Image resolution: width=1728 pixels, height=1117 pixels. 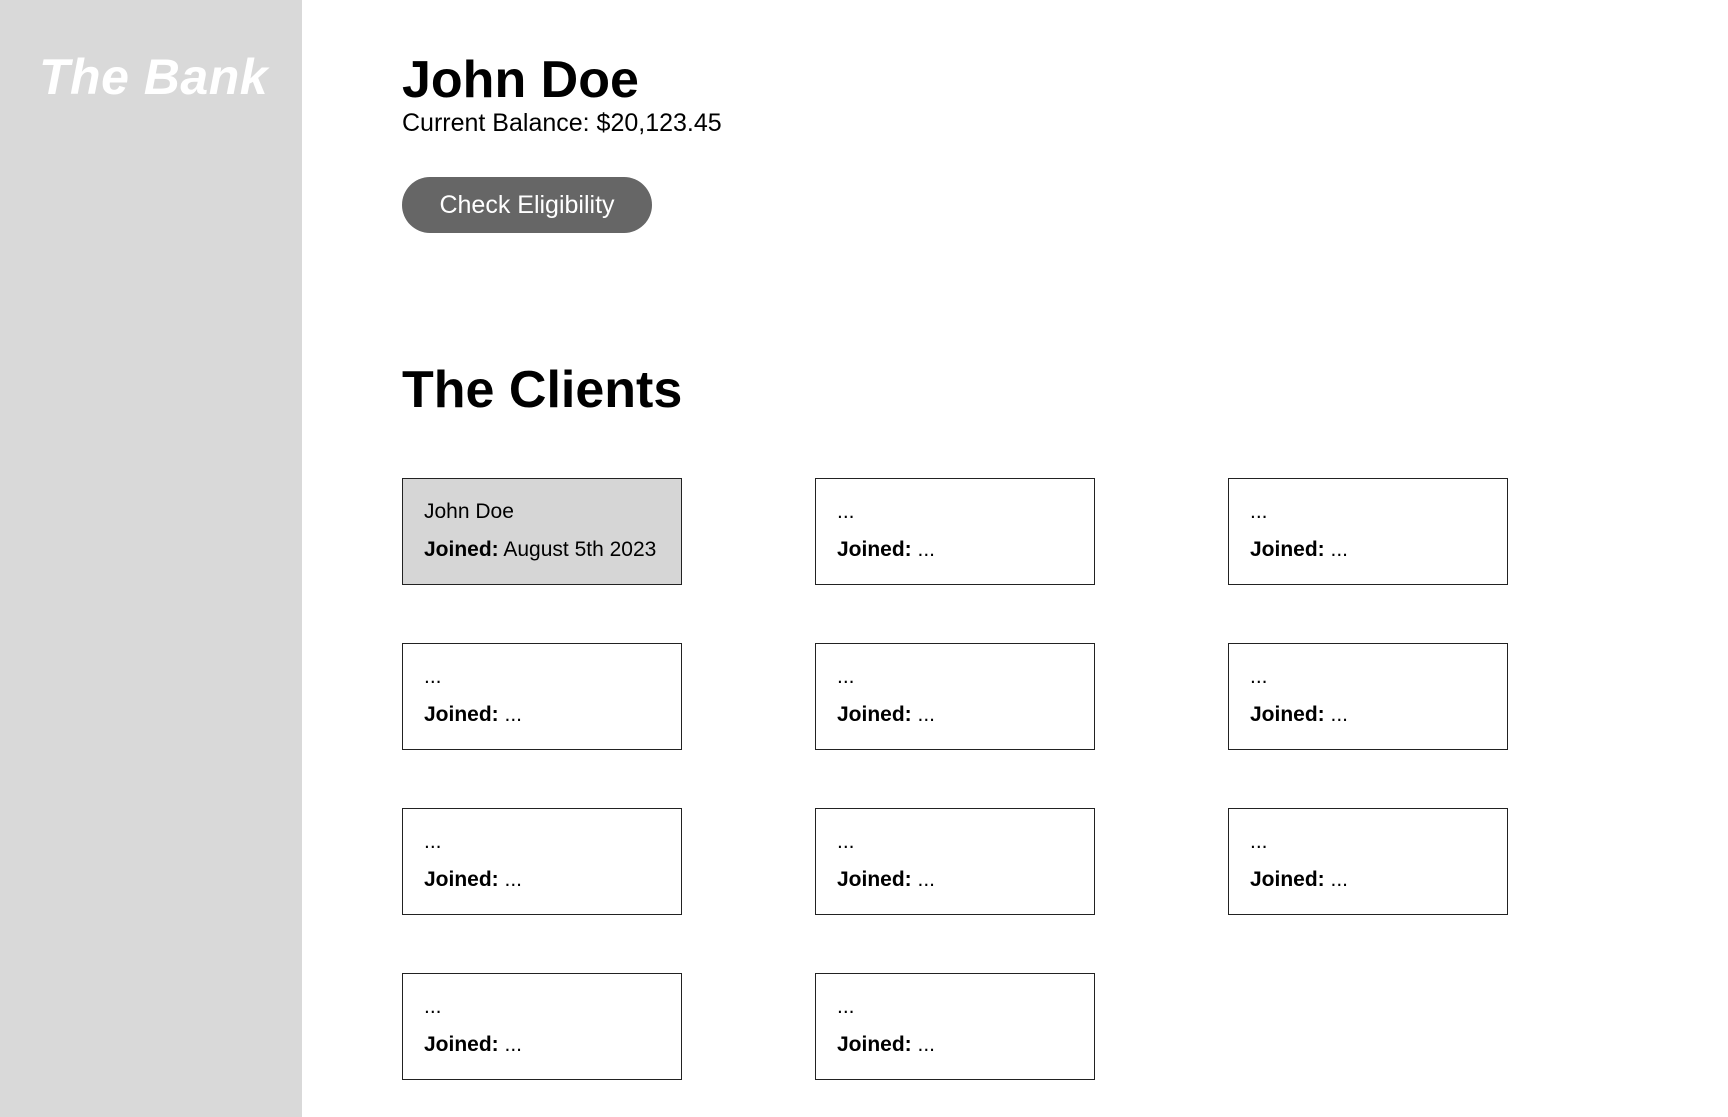 What do you see at coordinates (520, 80) in the screenshot?
I see `account-holder-name: John Doe` at bounding box center [520, 80].